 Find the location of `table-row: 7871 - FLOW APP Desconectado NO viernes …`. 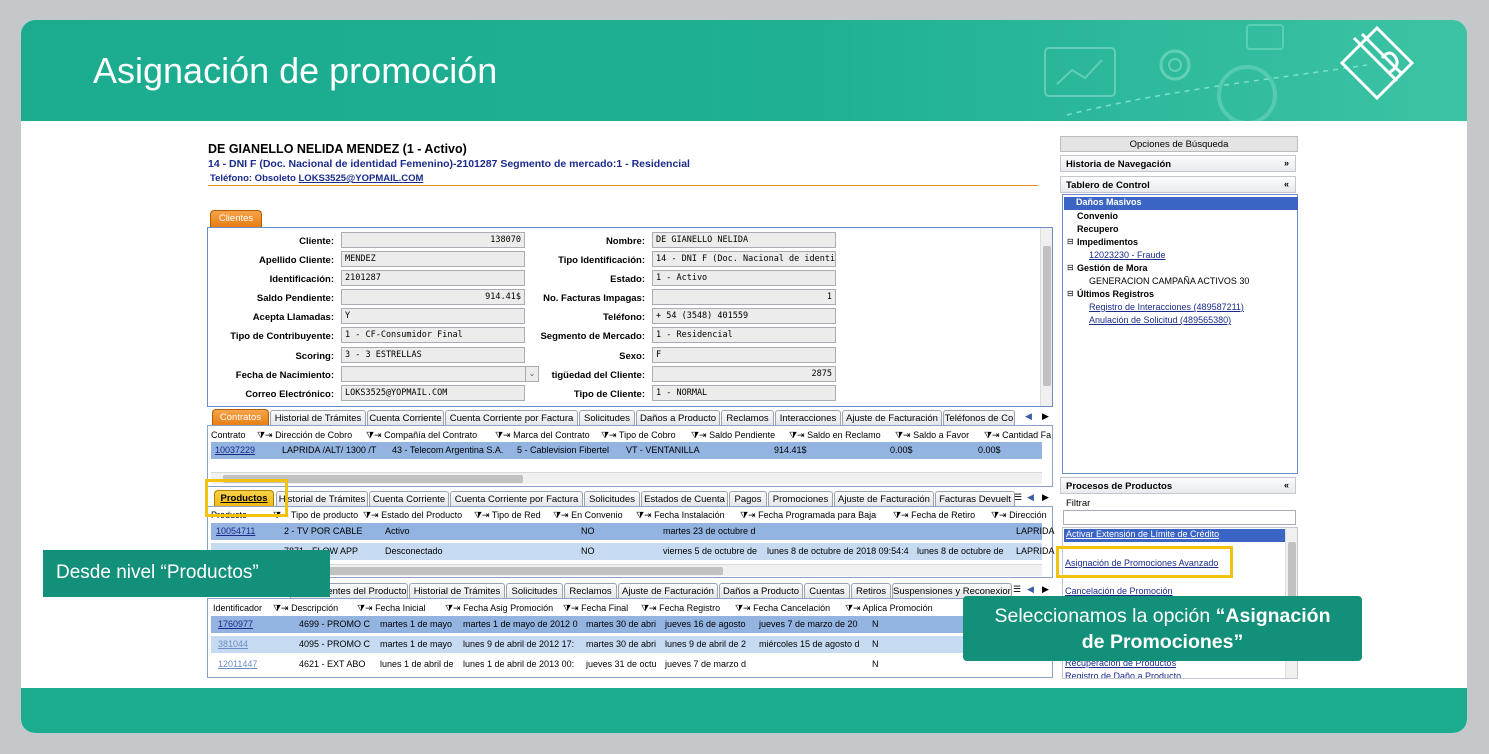

table-row: 7871 - FLOW APP Desconectado NO viernes … is located at coordinates (633, 551).